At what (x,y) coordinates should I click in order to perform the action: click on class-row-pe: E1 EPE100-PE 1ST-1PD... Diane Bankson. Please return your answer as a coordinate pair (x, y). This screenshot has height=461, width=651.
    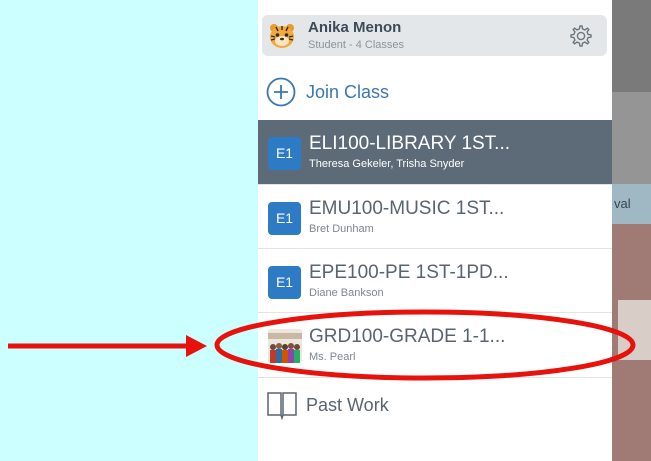
    Looking at the image, I should click on (435, 281).